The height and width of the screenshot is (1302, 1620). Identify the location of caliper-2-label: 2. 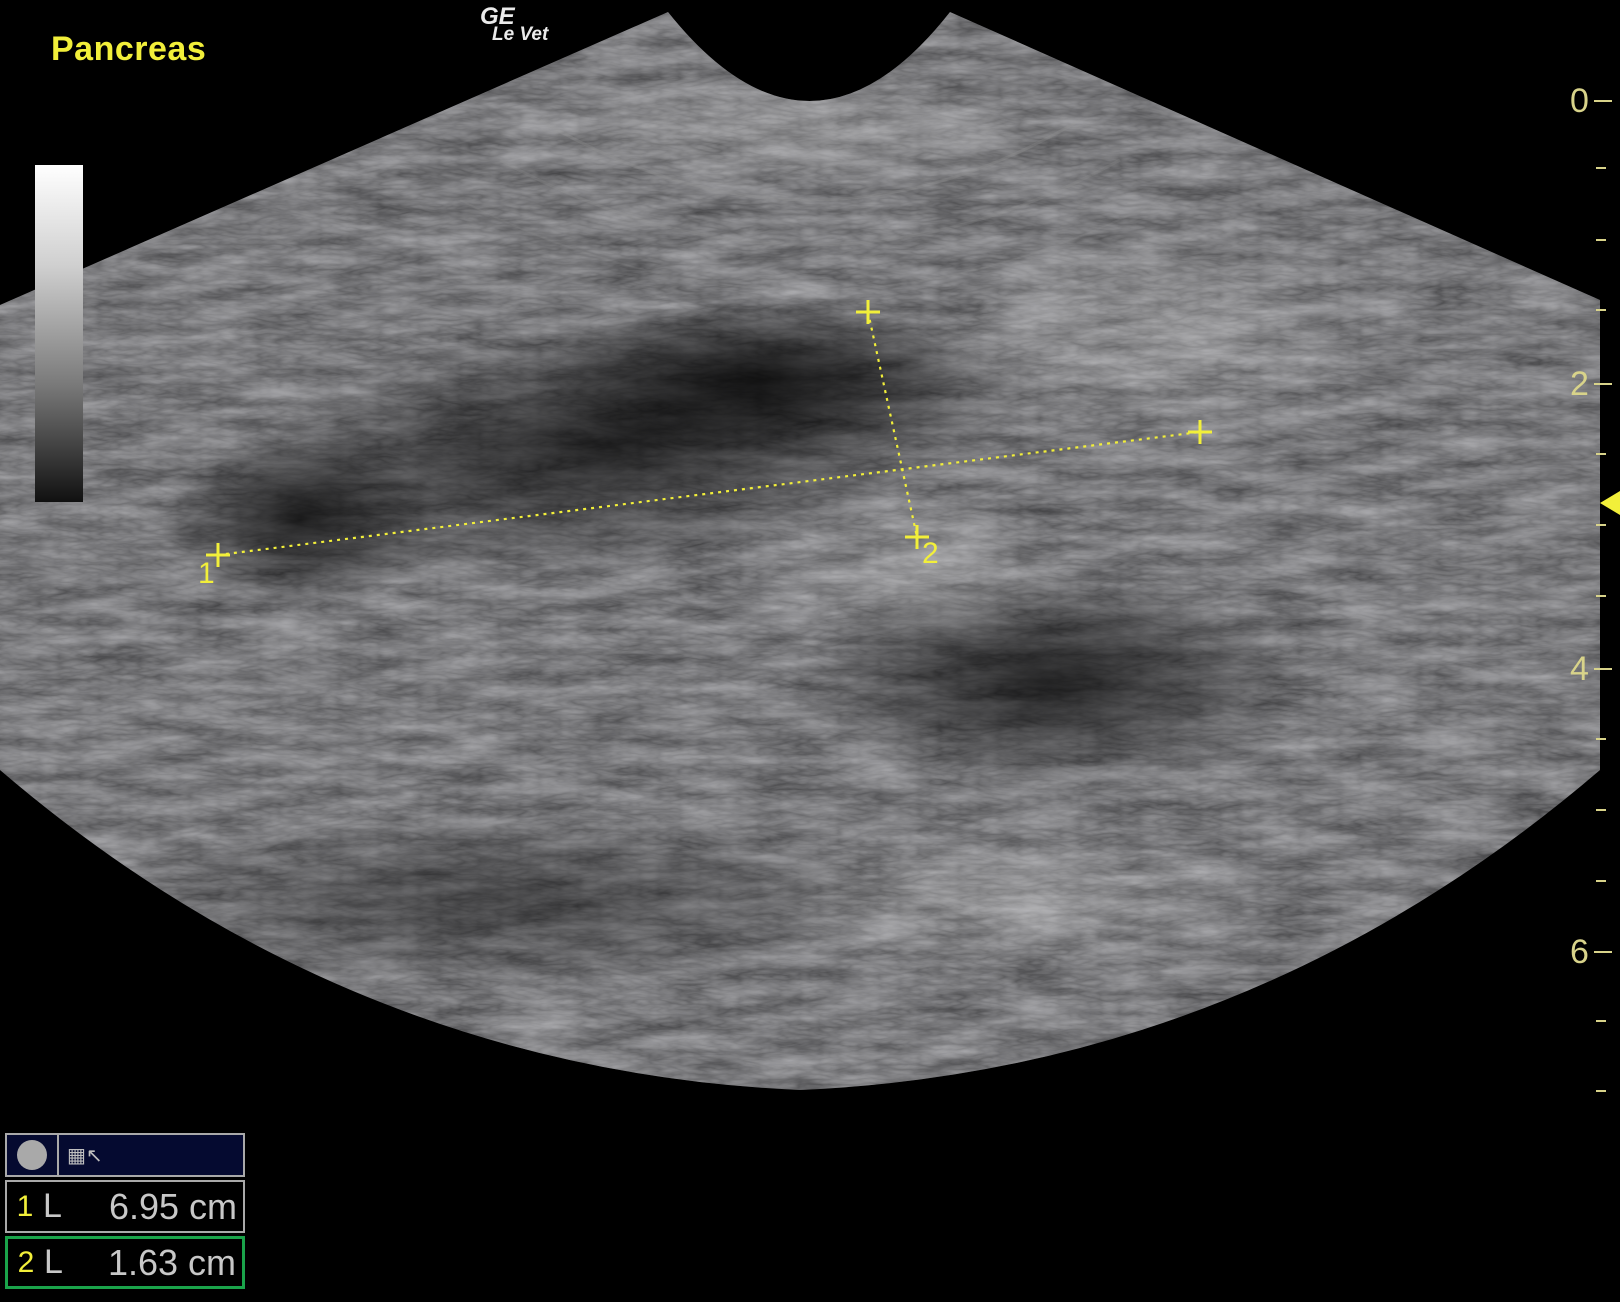
(930, 553).